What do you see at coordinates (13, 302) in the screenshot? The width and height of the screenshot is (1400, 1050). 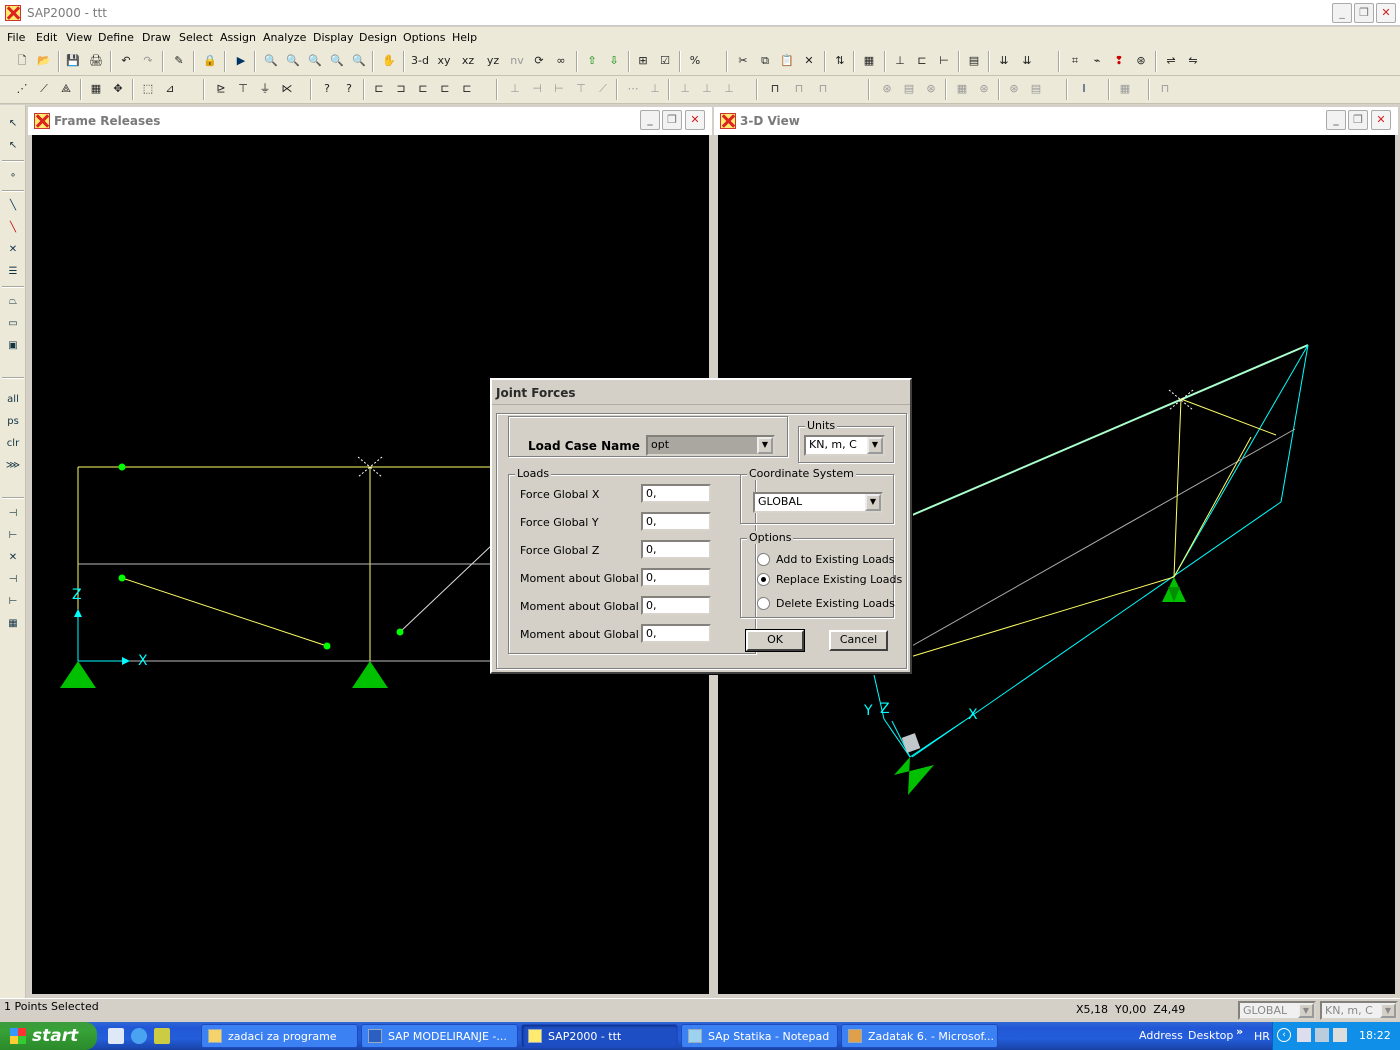 I see `draw-poly-area-icon: ⏢` at bounding box center [13, 302].